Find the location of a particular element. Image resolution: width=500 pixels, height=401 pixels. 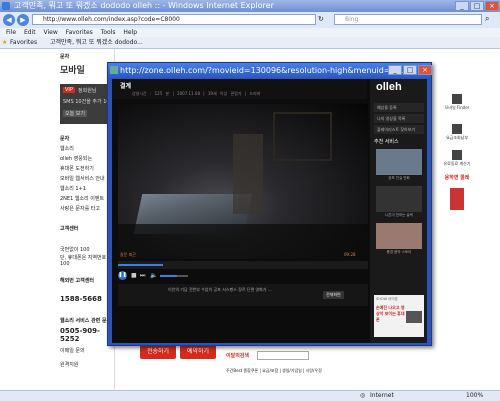

left-menu-item: 웹소리 1+1 is located at coordinates (82, 189).